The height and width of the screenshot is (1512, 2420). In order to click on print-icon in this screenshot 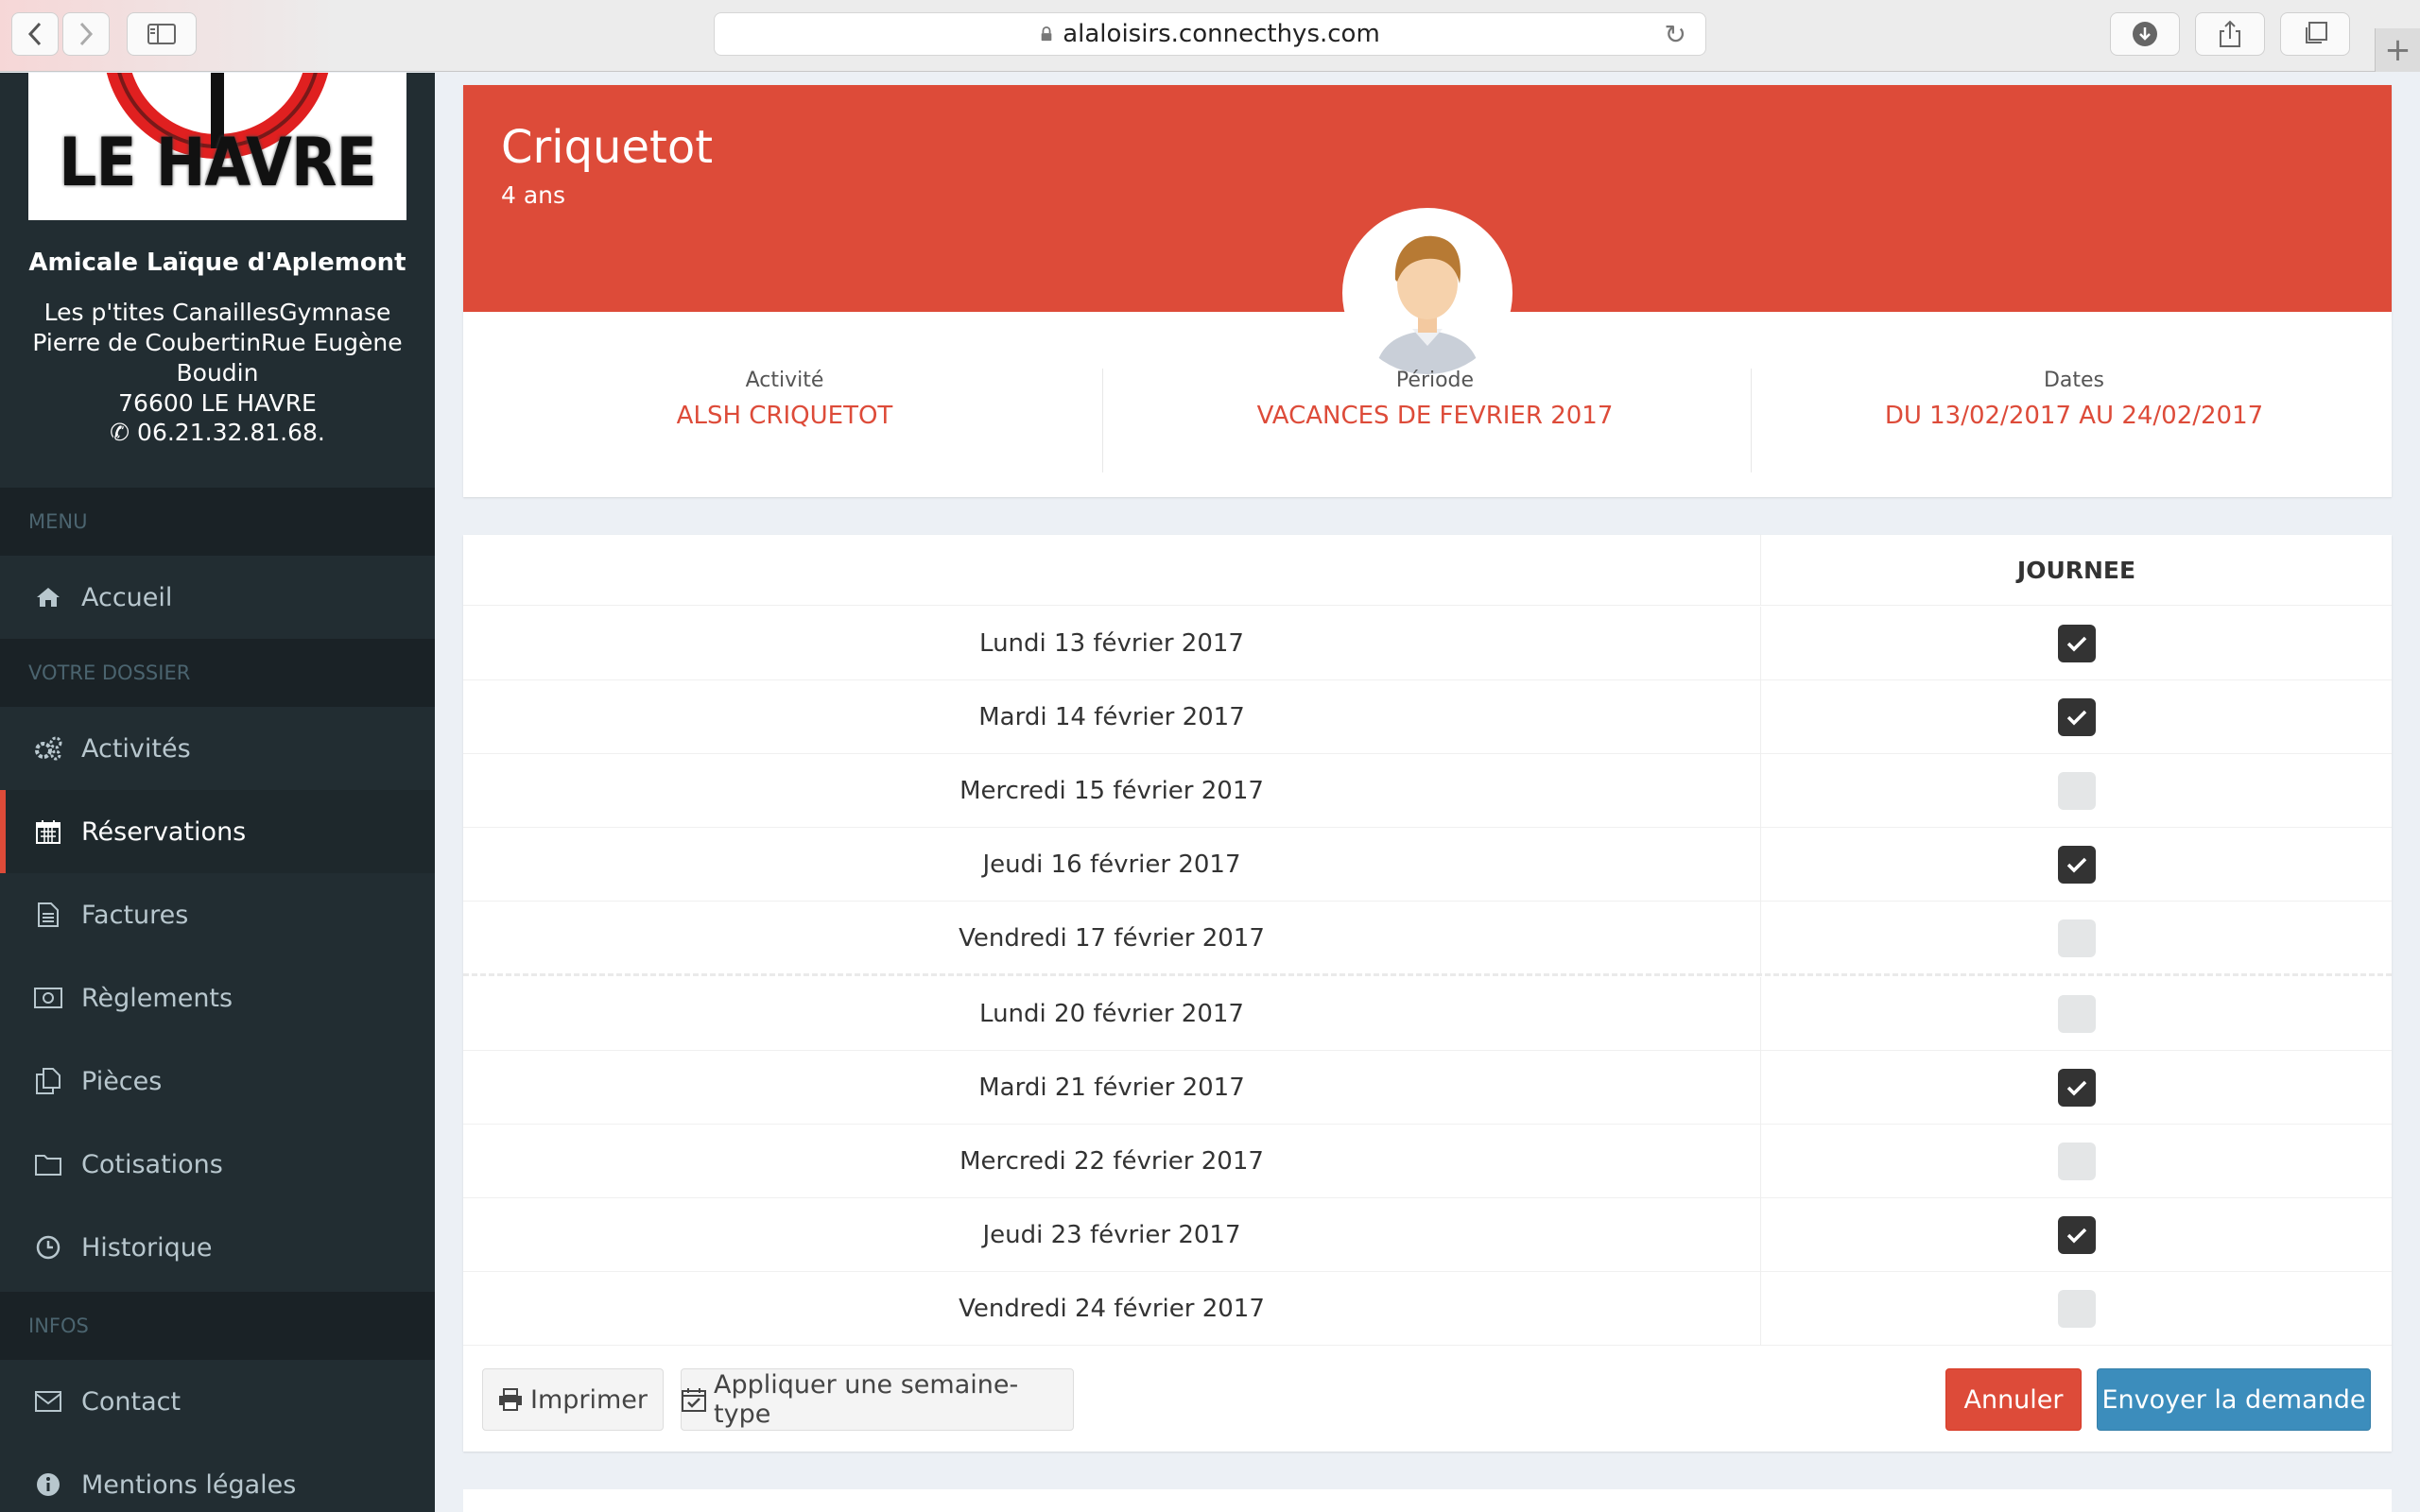, I will do `click(511, 1399)`.